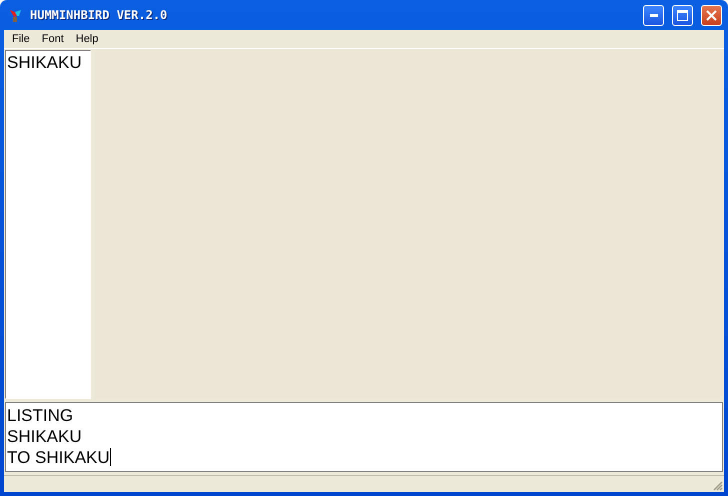  Describe the element at coordinates (53, 39) in the screenshot. I see `menu-item: Font` at that location.